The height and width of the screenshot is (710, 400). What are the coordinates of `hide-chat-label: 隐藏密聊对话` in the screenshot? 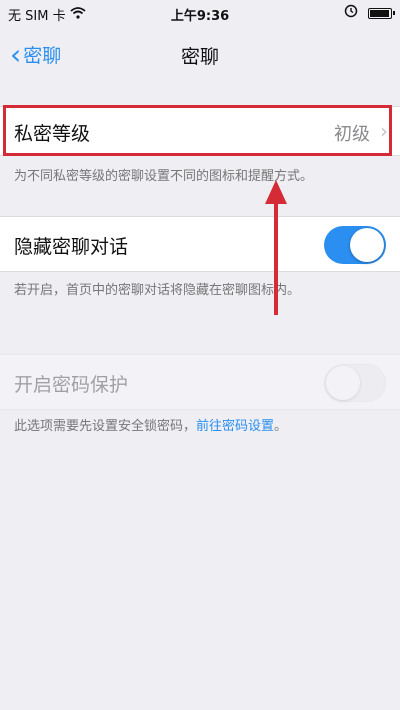 It's located at (71, 247).